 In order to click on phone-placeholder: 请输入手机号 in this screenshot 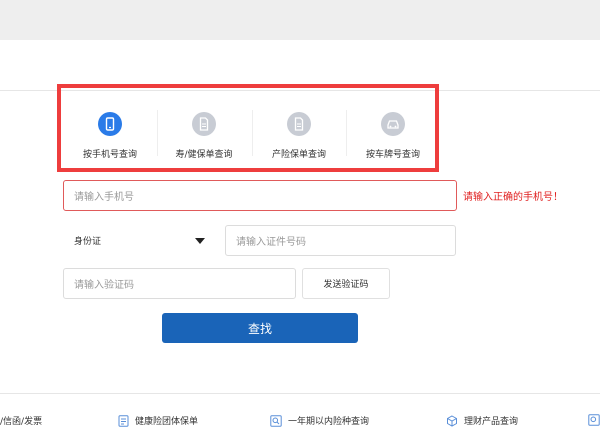, I will do `click(104, 197)`.